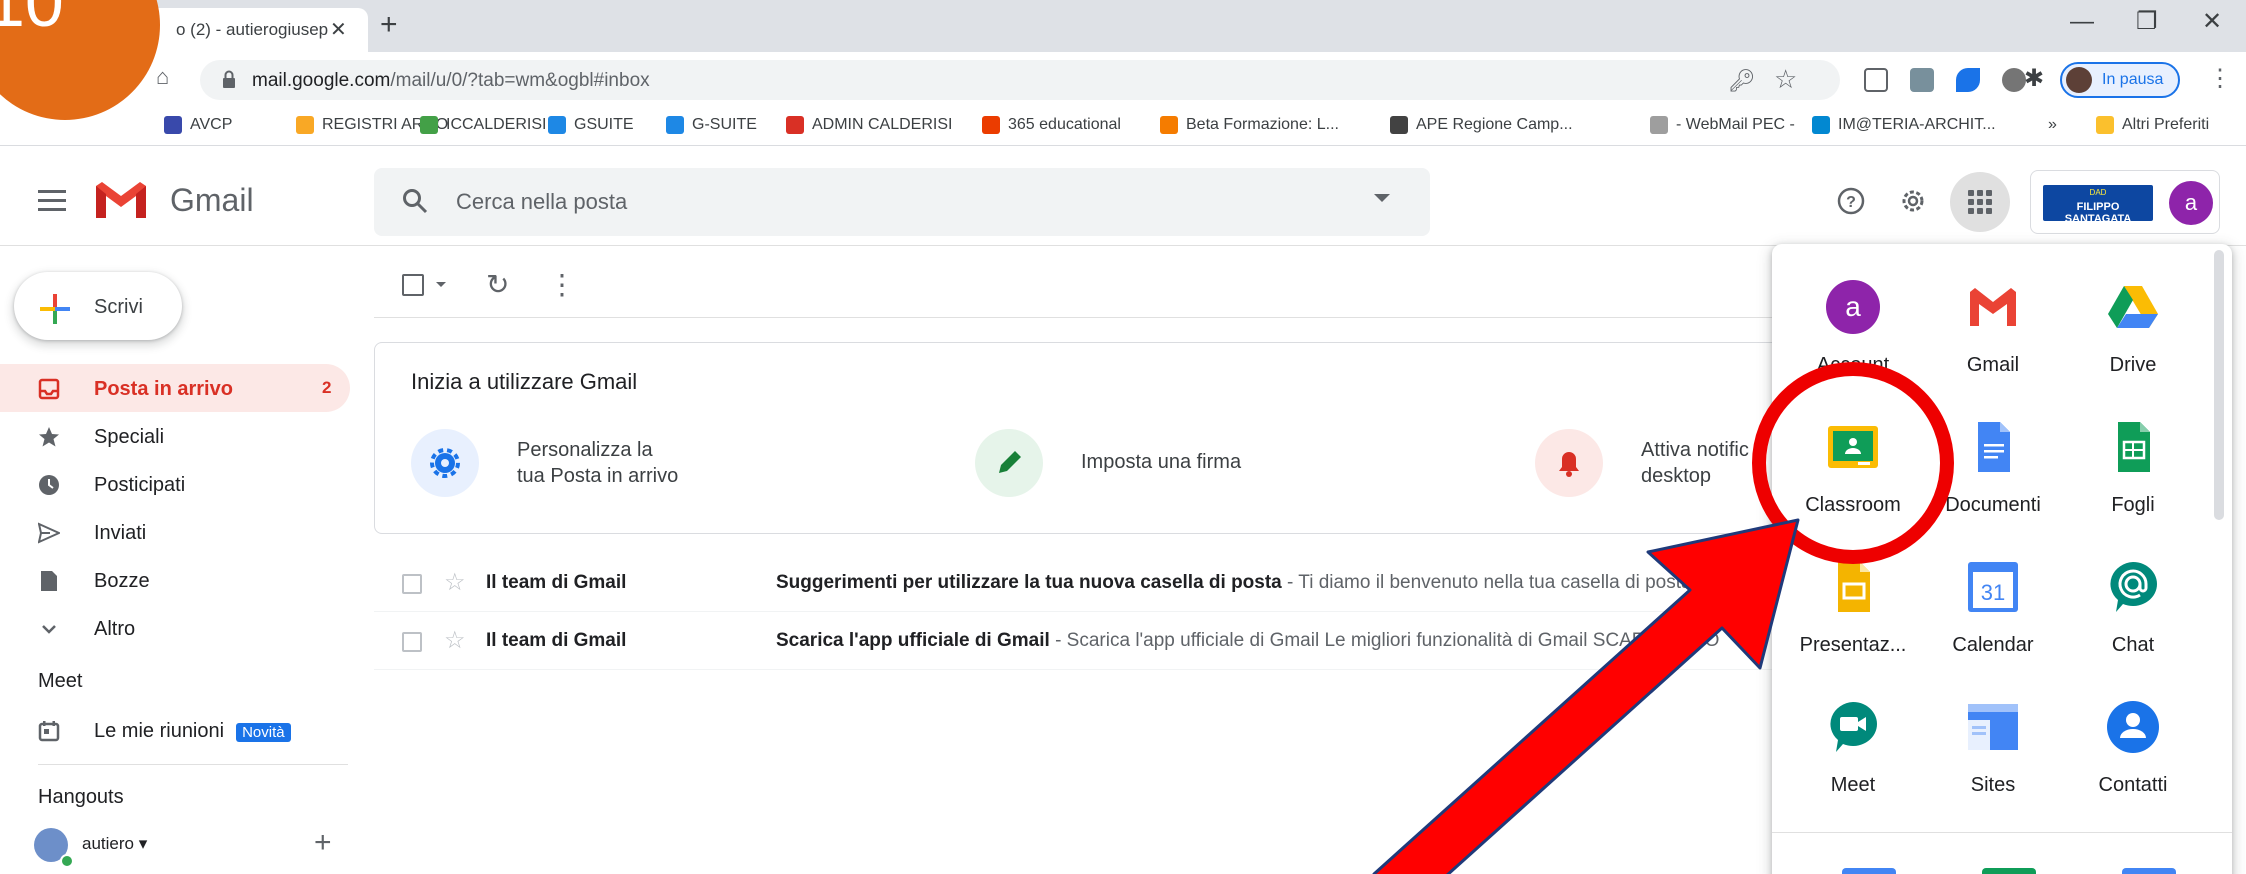 This screenshot has height=874, width=2246. What do you see at coordinates (415, 201) in the screenshot?
I see `search-icon` at bounding box center [415, 201].